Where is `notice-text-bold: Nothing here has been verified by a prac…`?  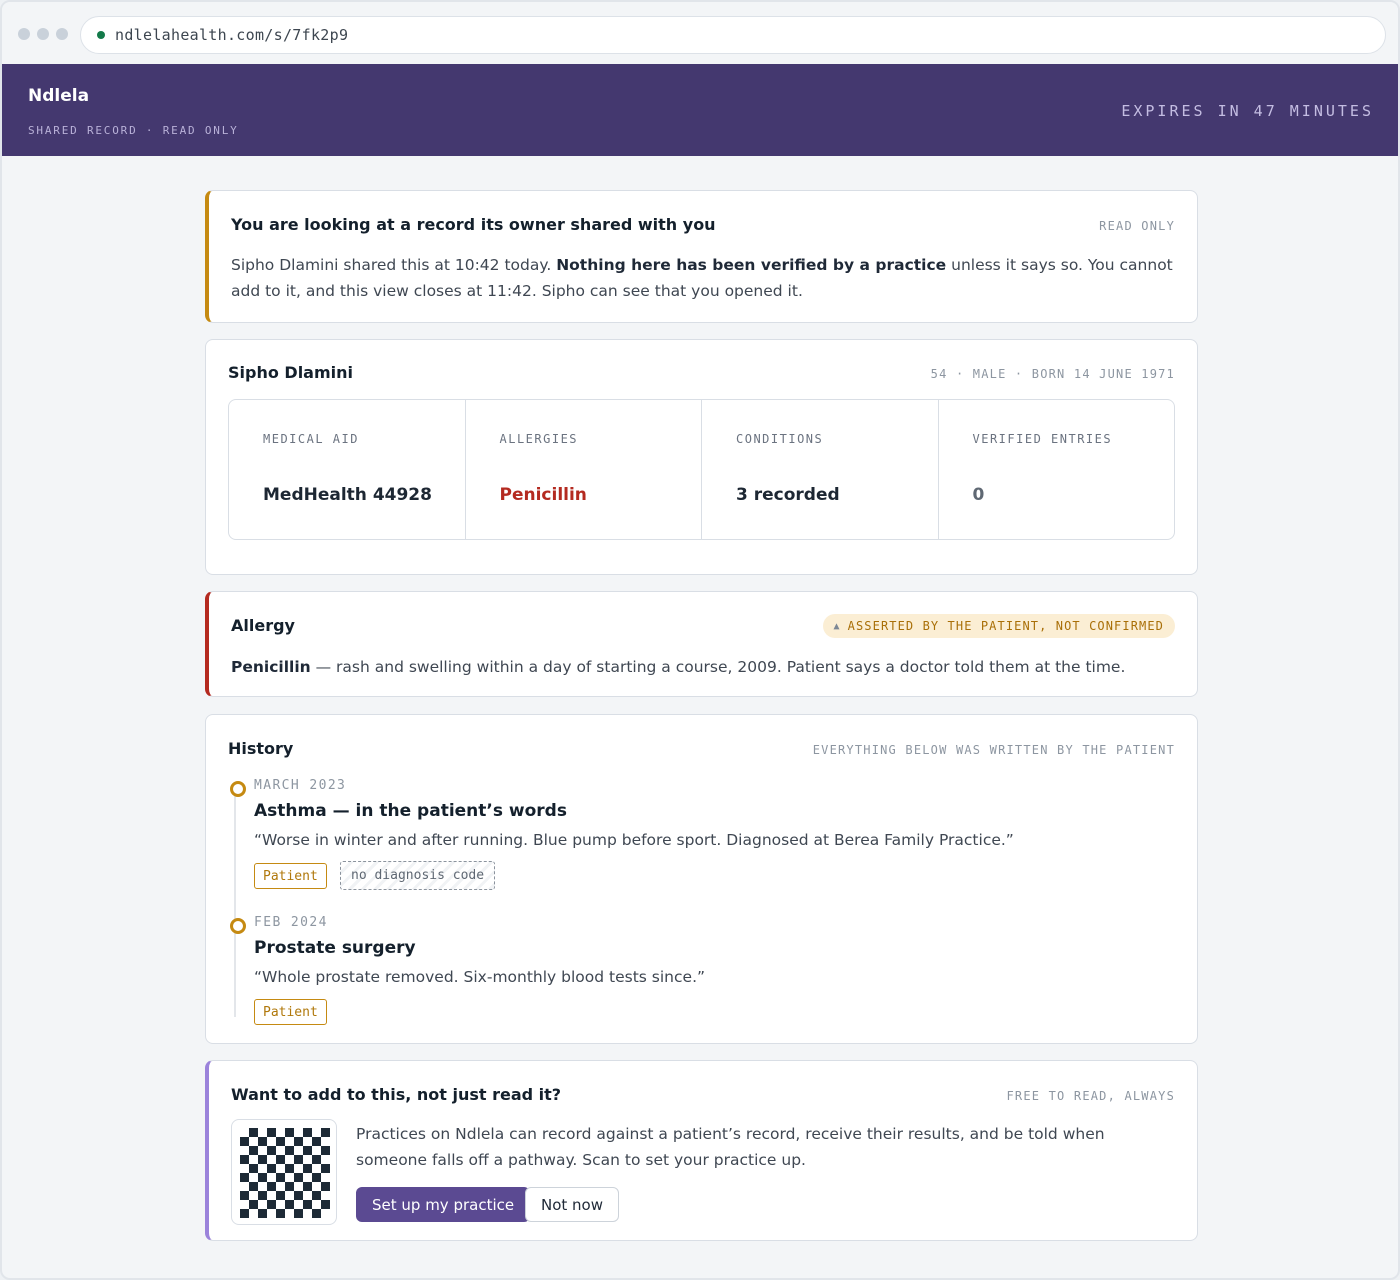
notice-text-bold: Nothing here has been verified by a prac… is located at coordinates (751, 265).